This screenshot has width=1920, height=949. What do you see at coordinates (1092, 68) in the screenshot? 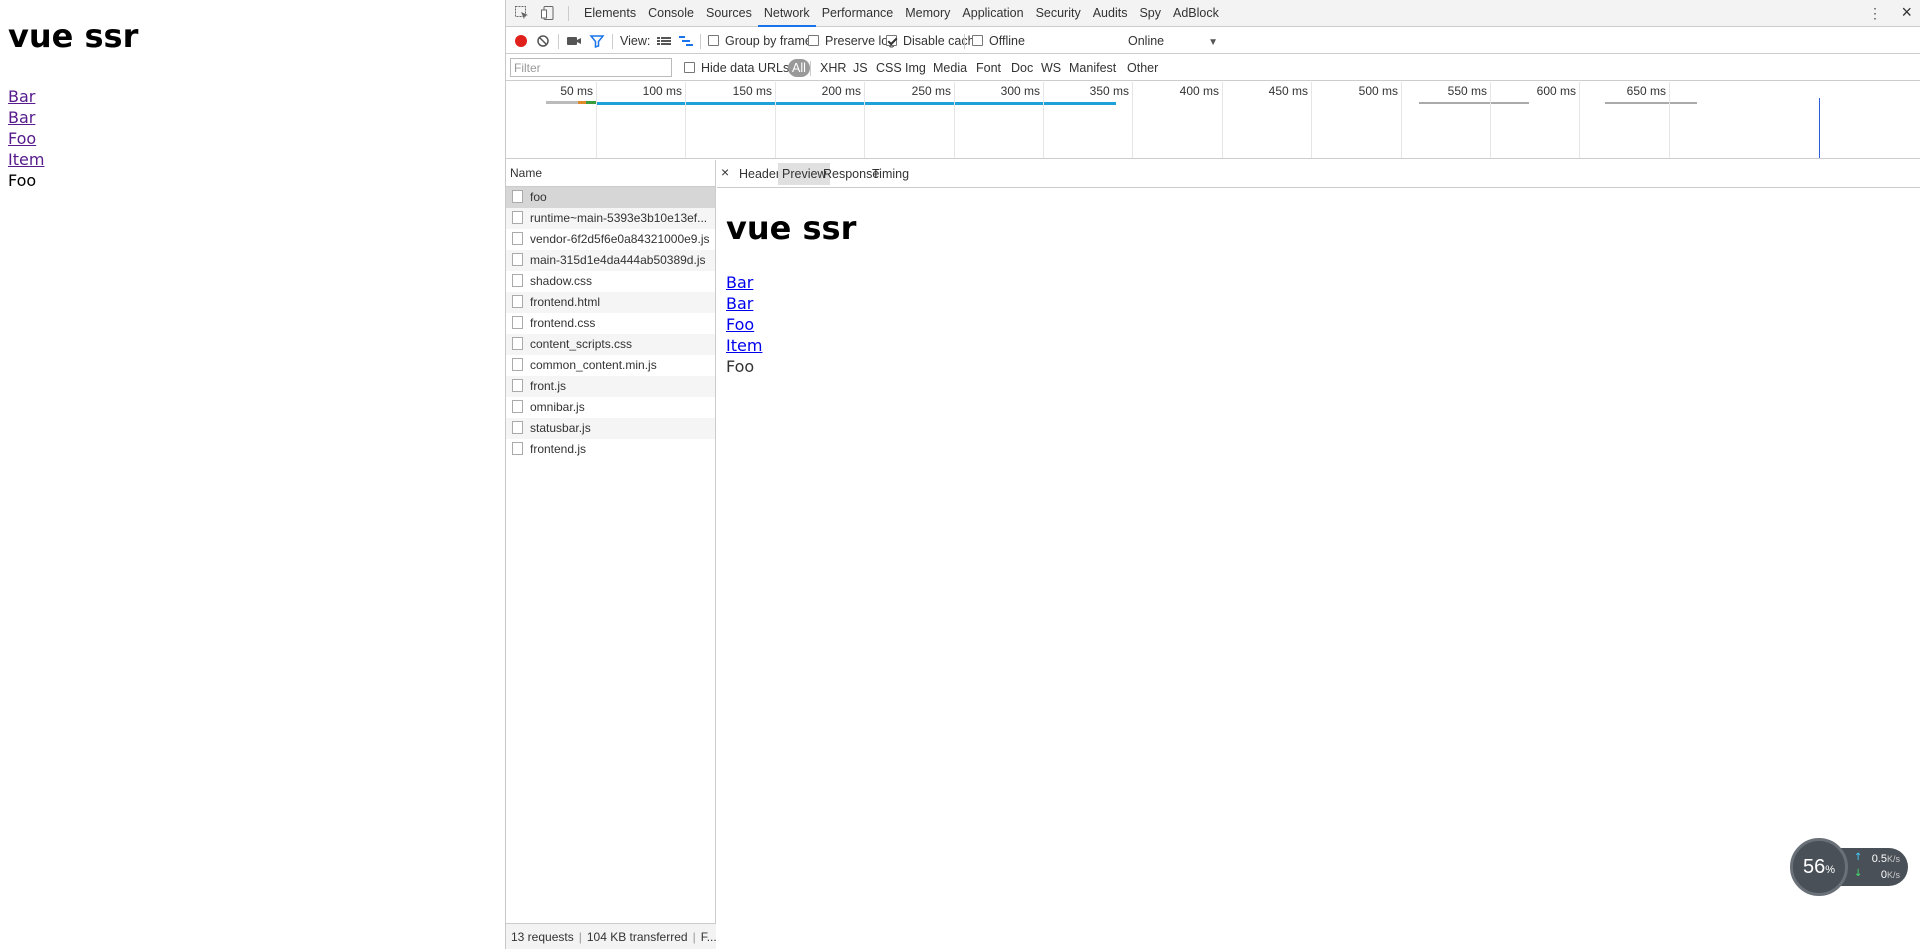
I see `filter-type-manifest: Manifest` at bounding box center [1092, 68].